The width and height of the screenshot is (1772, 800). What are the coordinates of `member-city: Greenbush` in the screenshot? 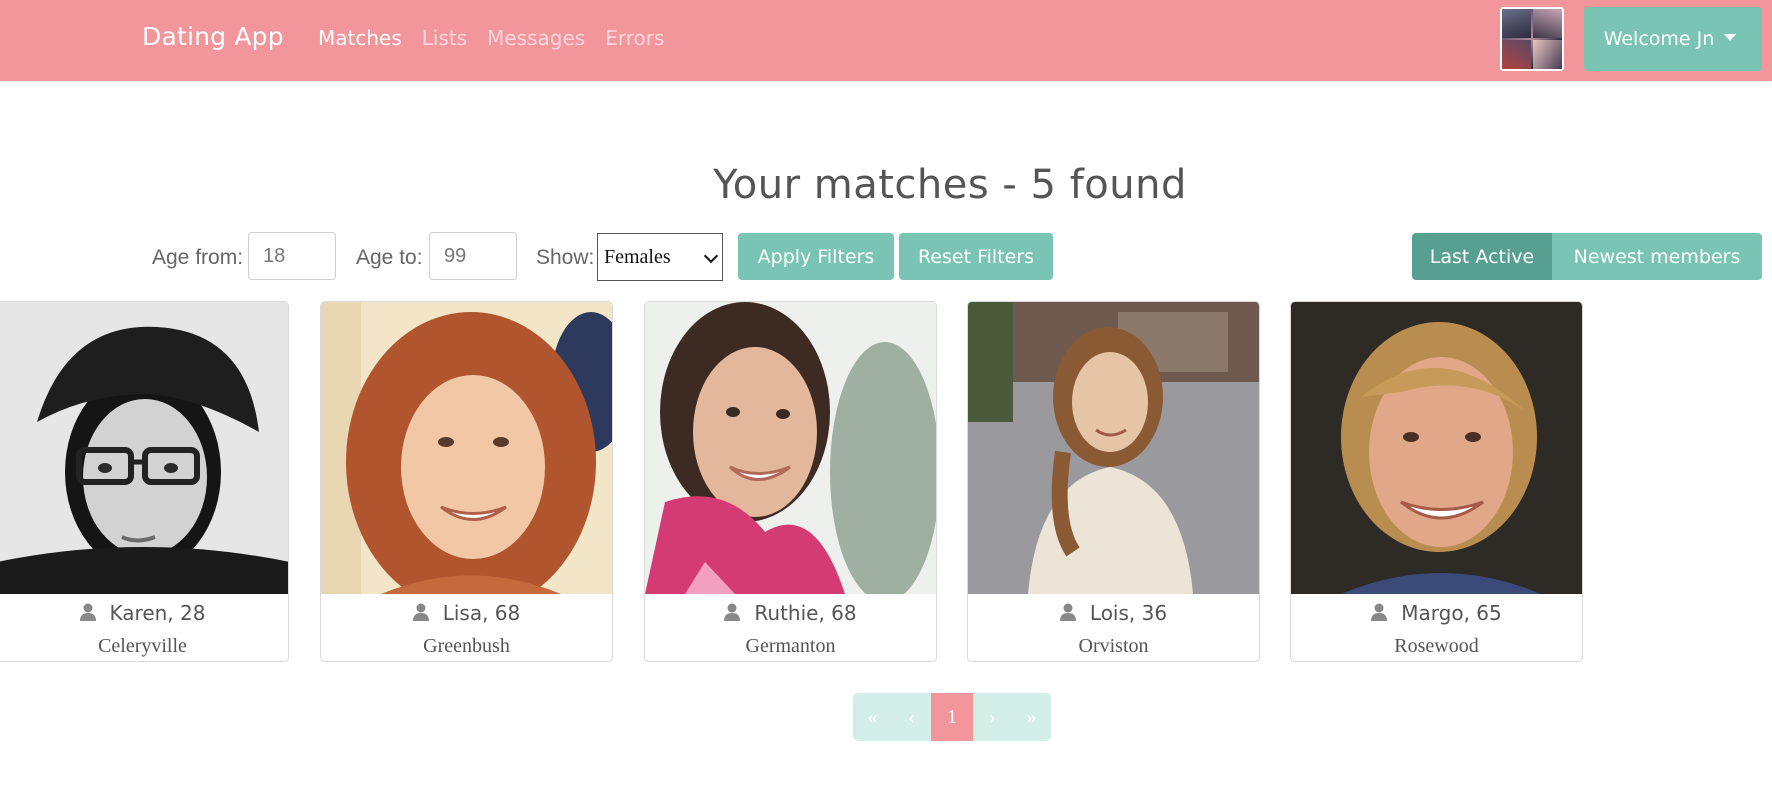 It's located at (466, 646).